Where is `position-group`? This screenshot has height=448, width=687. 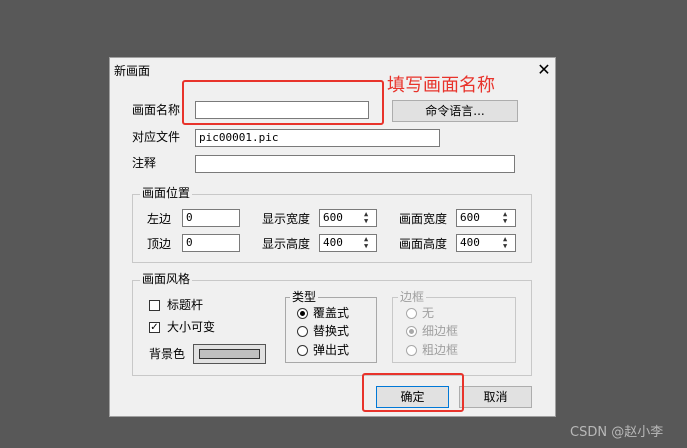
position-group is located at coordinates (332, 228).